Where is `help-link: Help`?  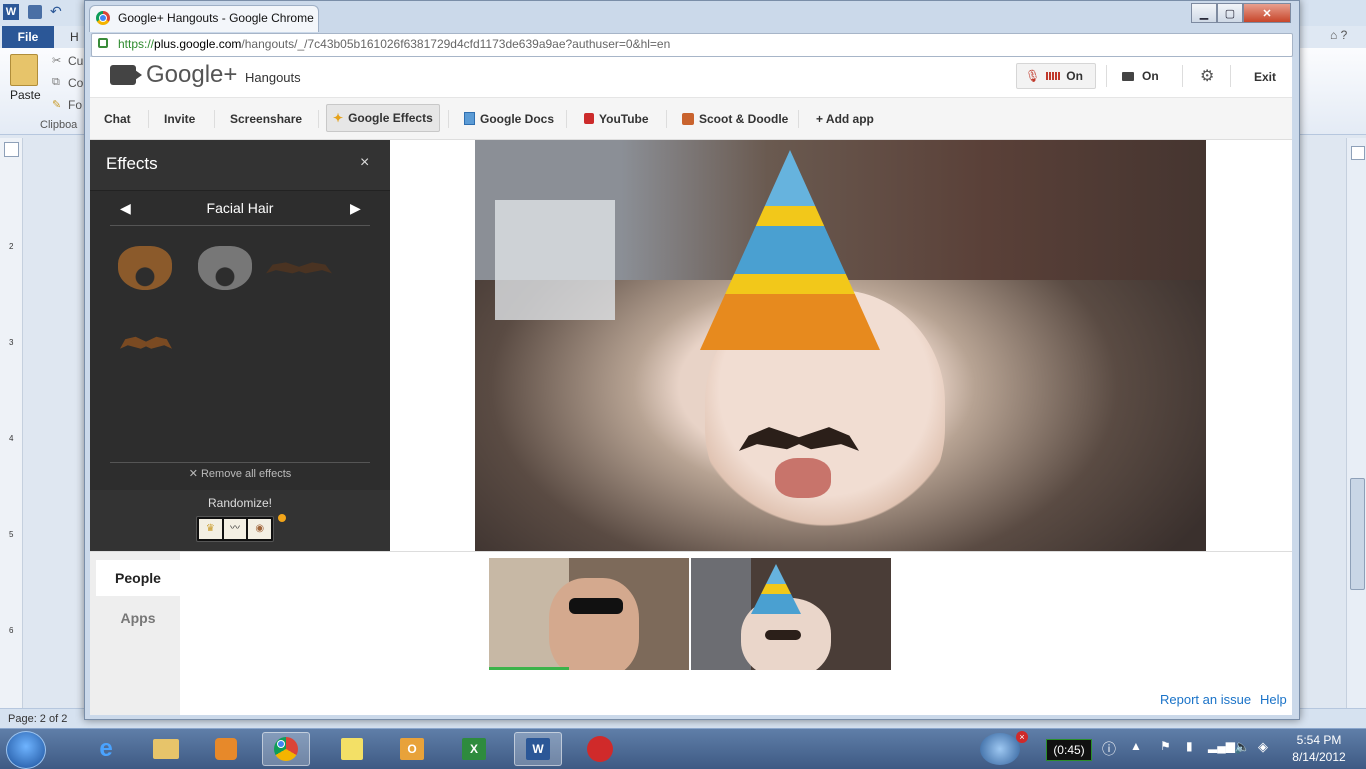 help-link: Help is located at coordinates (1273, 699).